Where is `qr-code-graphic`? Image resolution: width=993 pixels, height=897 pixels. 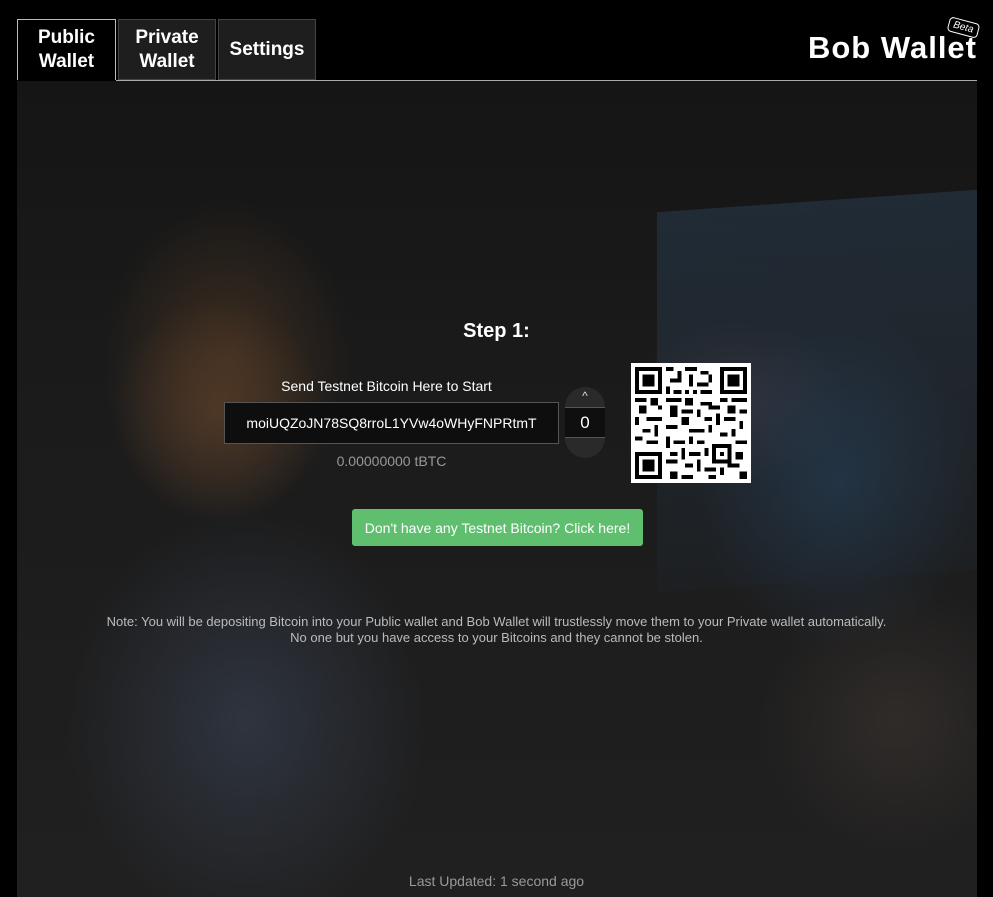
qr-code-graphic is located at coordinates (691, 423).